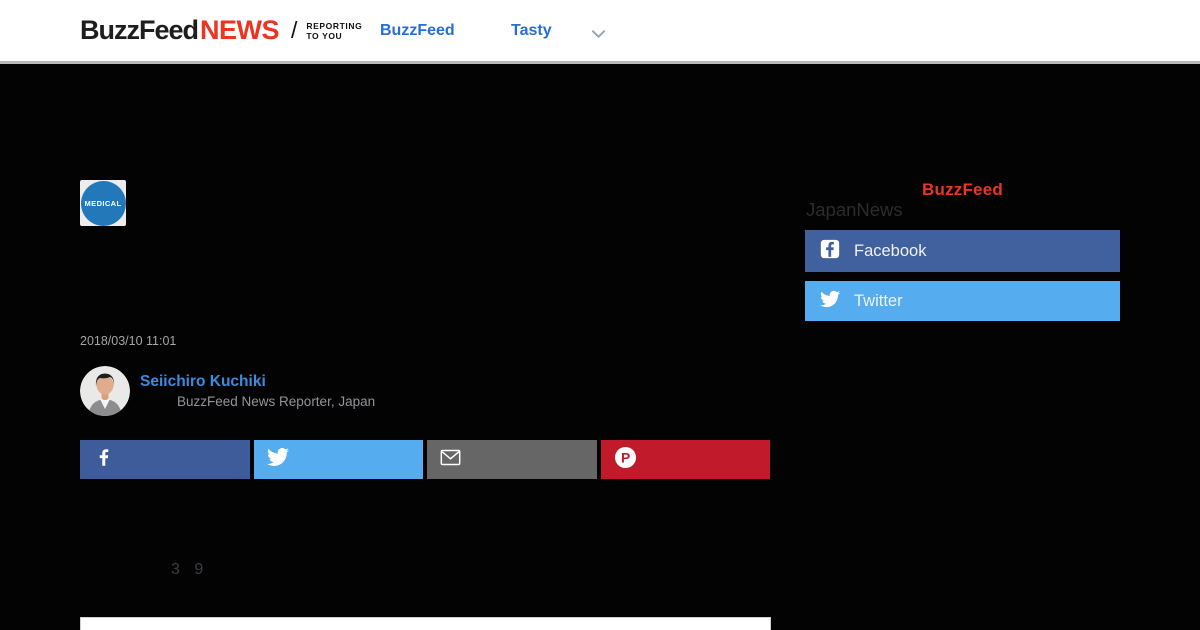 This screenshot has width=1200, height=630. What do you see at coordinates (165, 459) in the screenshot?
I see `share-facebook-button` at bounding box center [165, 459].